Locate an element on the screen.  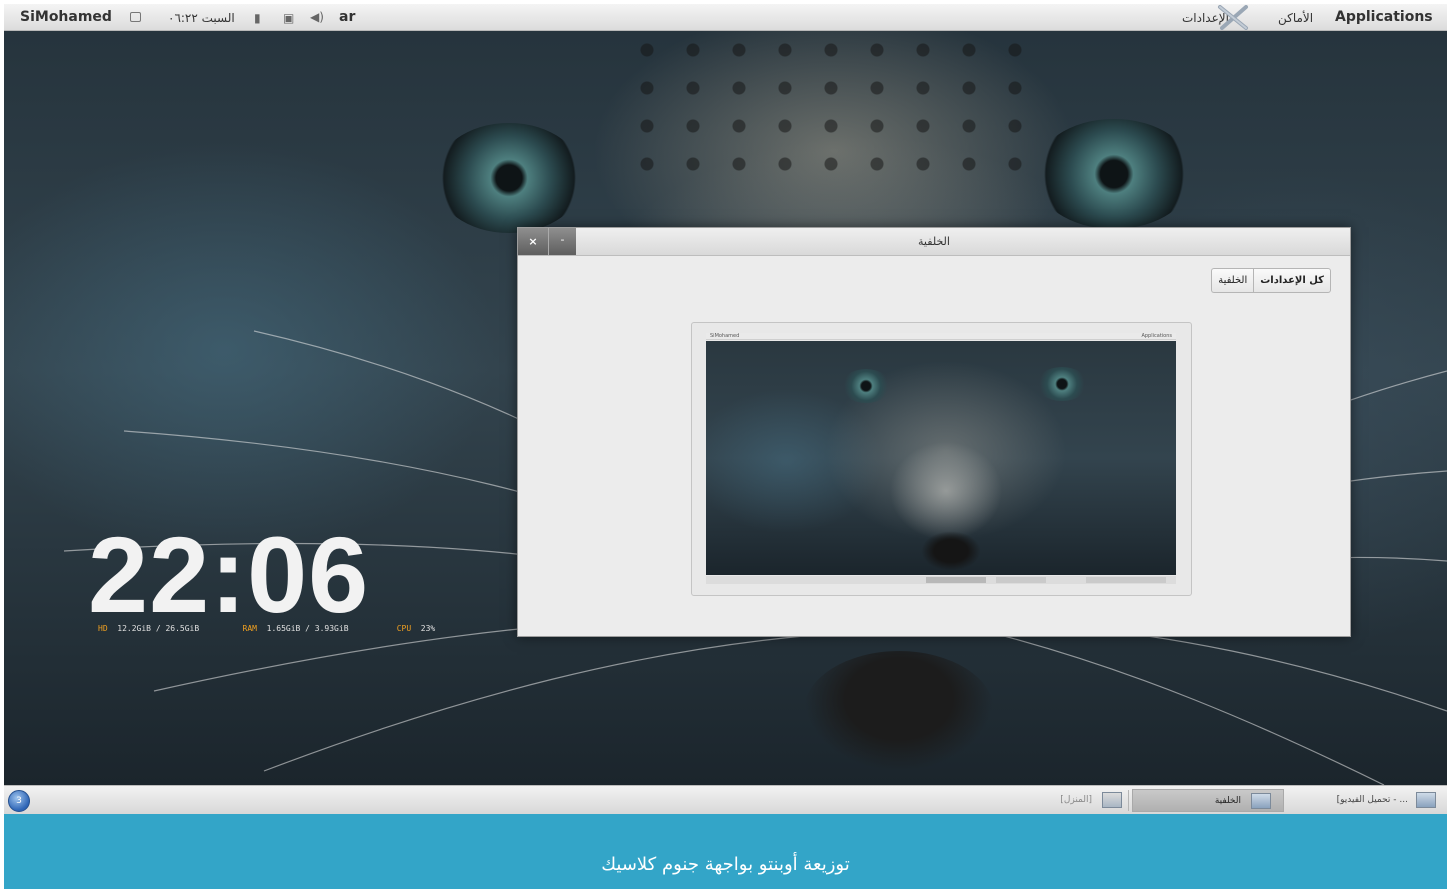
breadcrumb-all-settings: كل الإعدادات is located at coordinates (1292, 280).